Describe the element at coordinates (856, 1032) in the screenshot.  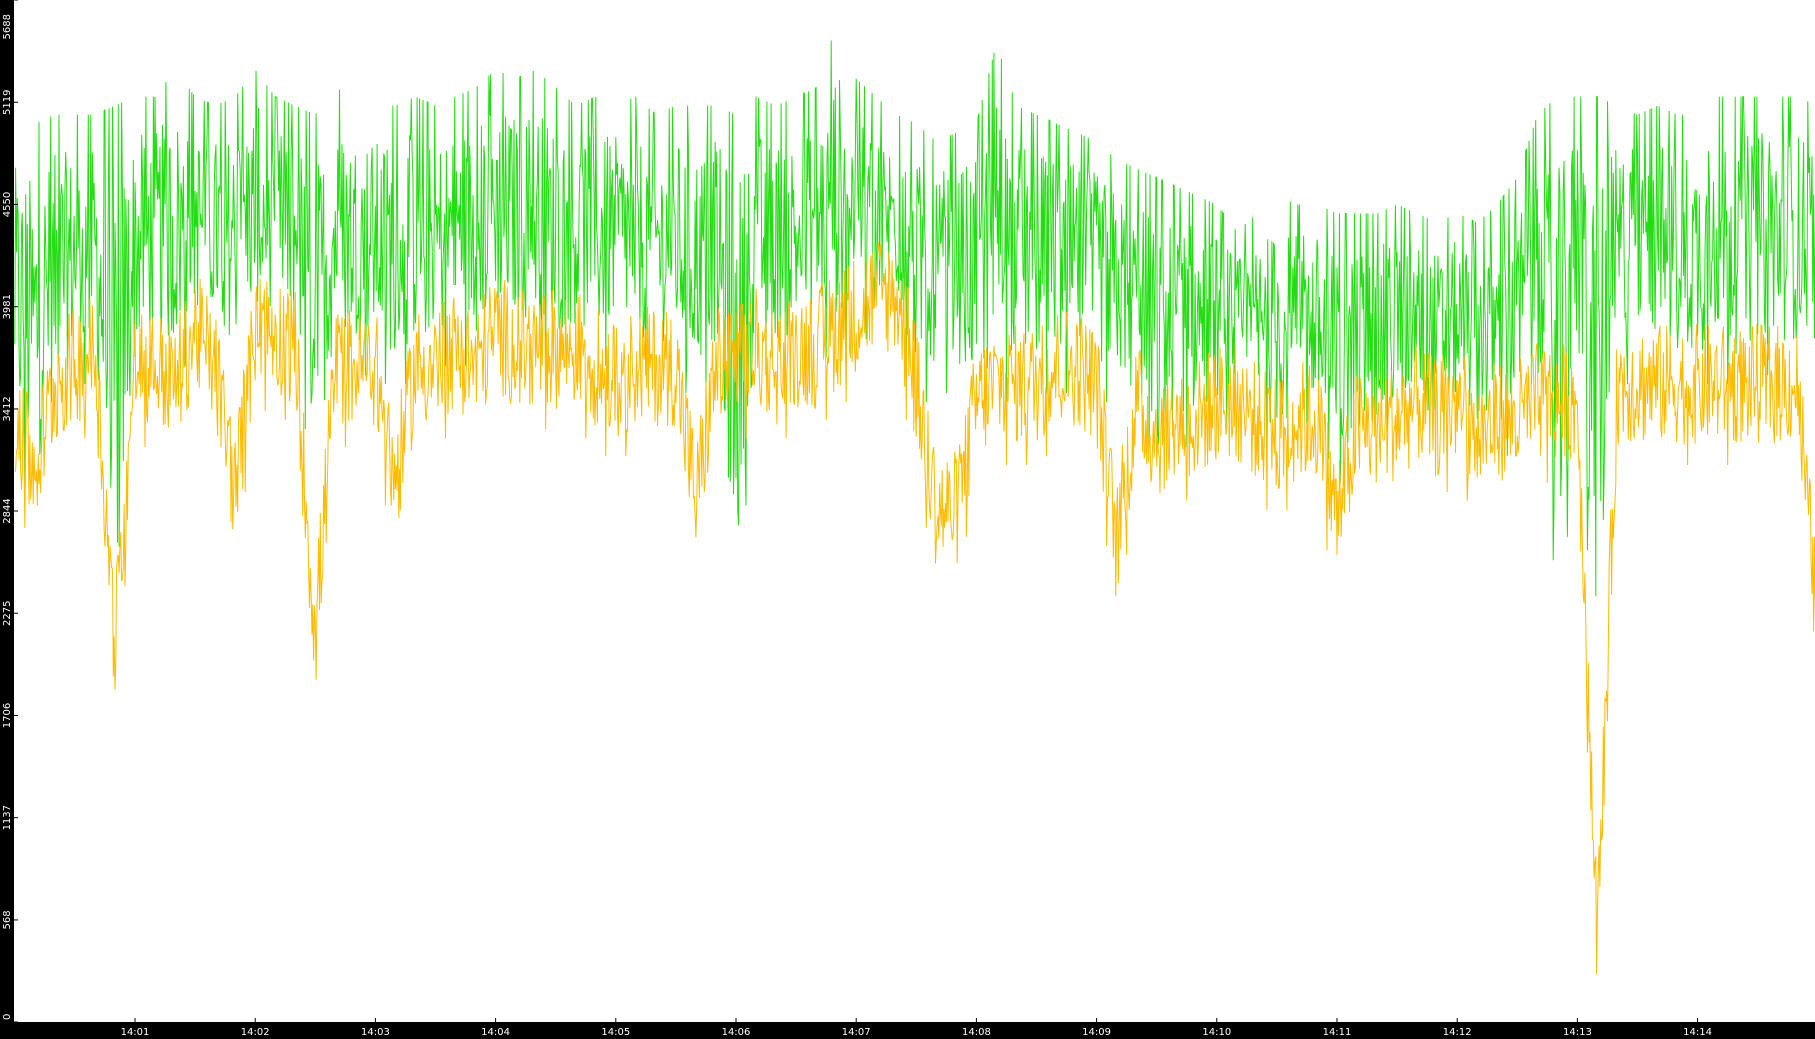
I see `x-tick-label: 14:07` at that location.